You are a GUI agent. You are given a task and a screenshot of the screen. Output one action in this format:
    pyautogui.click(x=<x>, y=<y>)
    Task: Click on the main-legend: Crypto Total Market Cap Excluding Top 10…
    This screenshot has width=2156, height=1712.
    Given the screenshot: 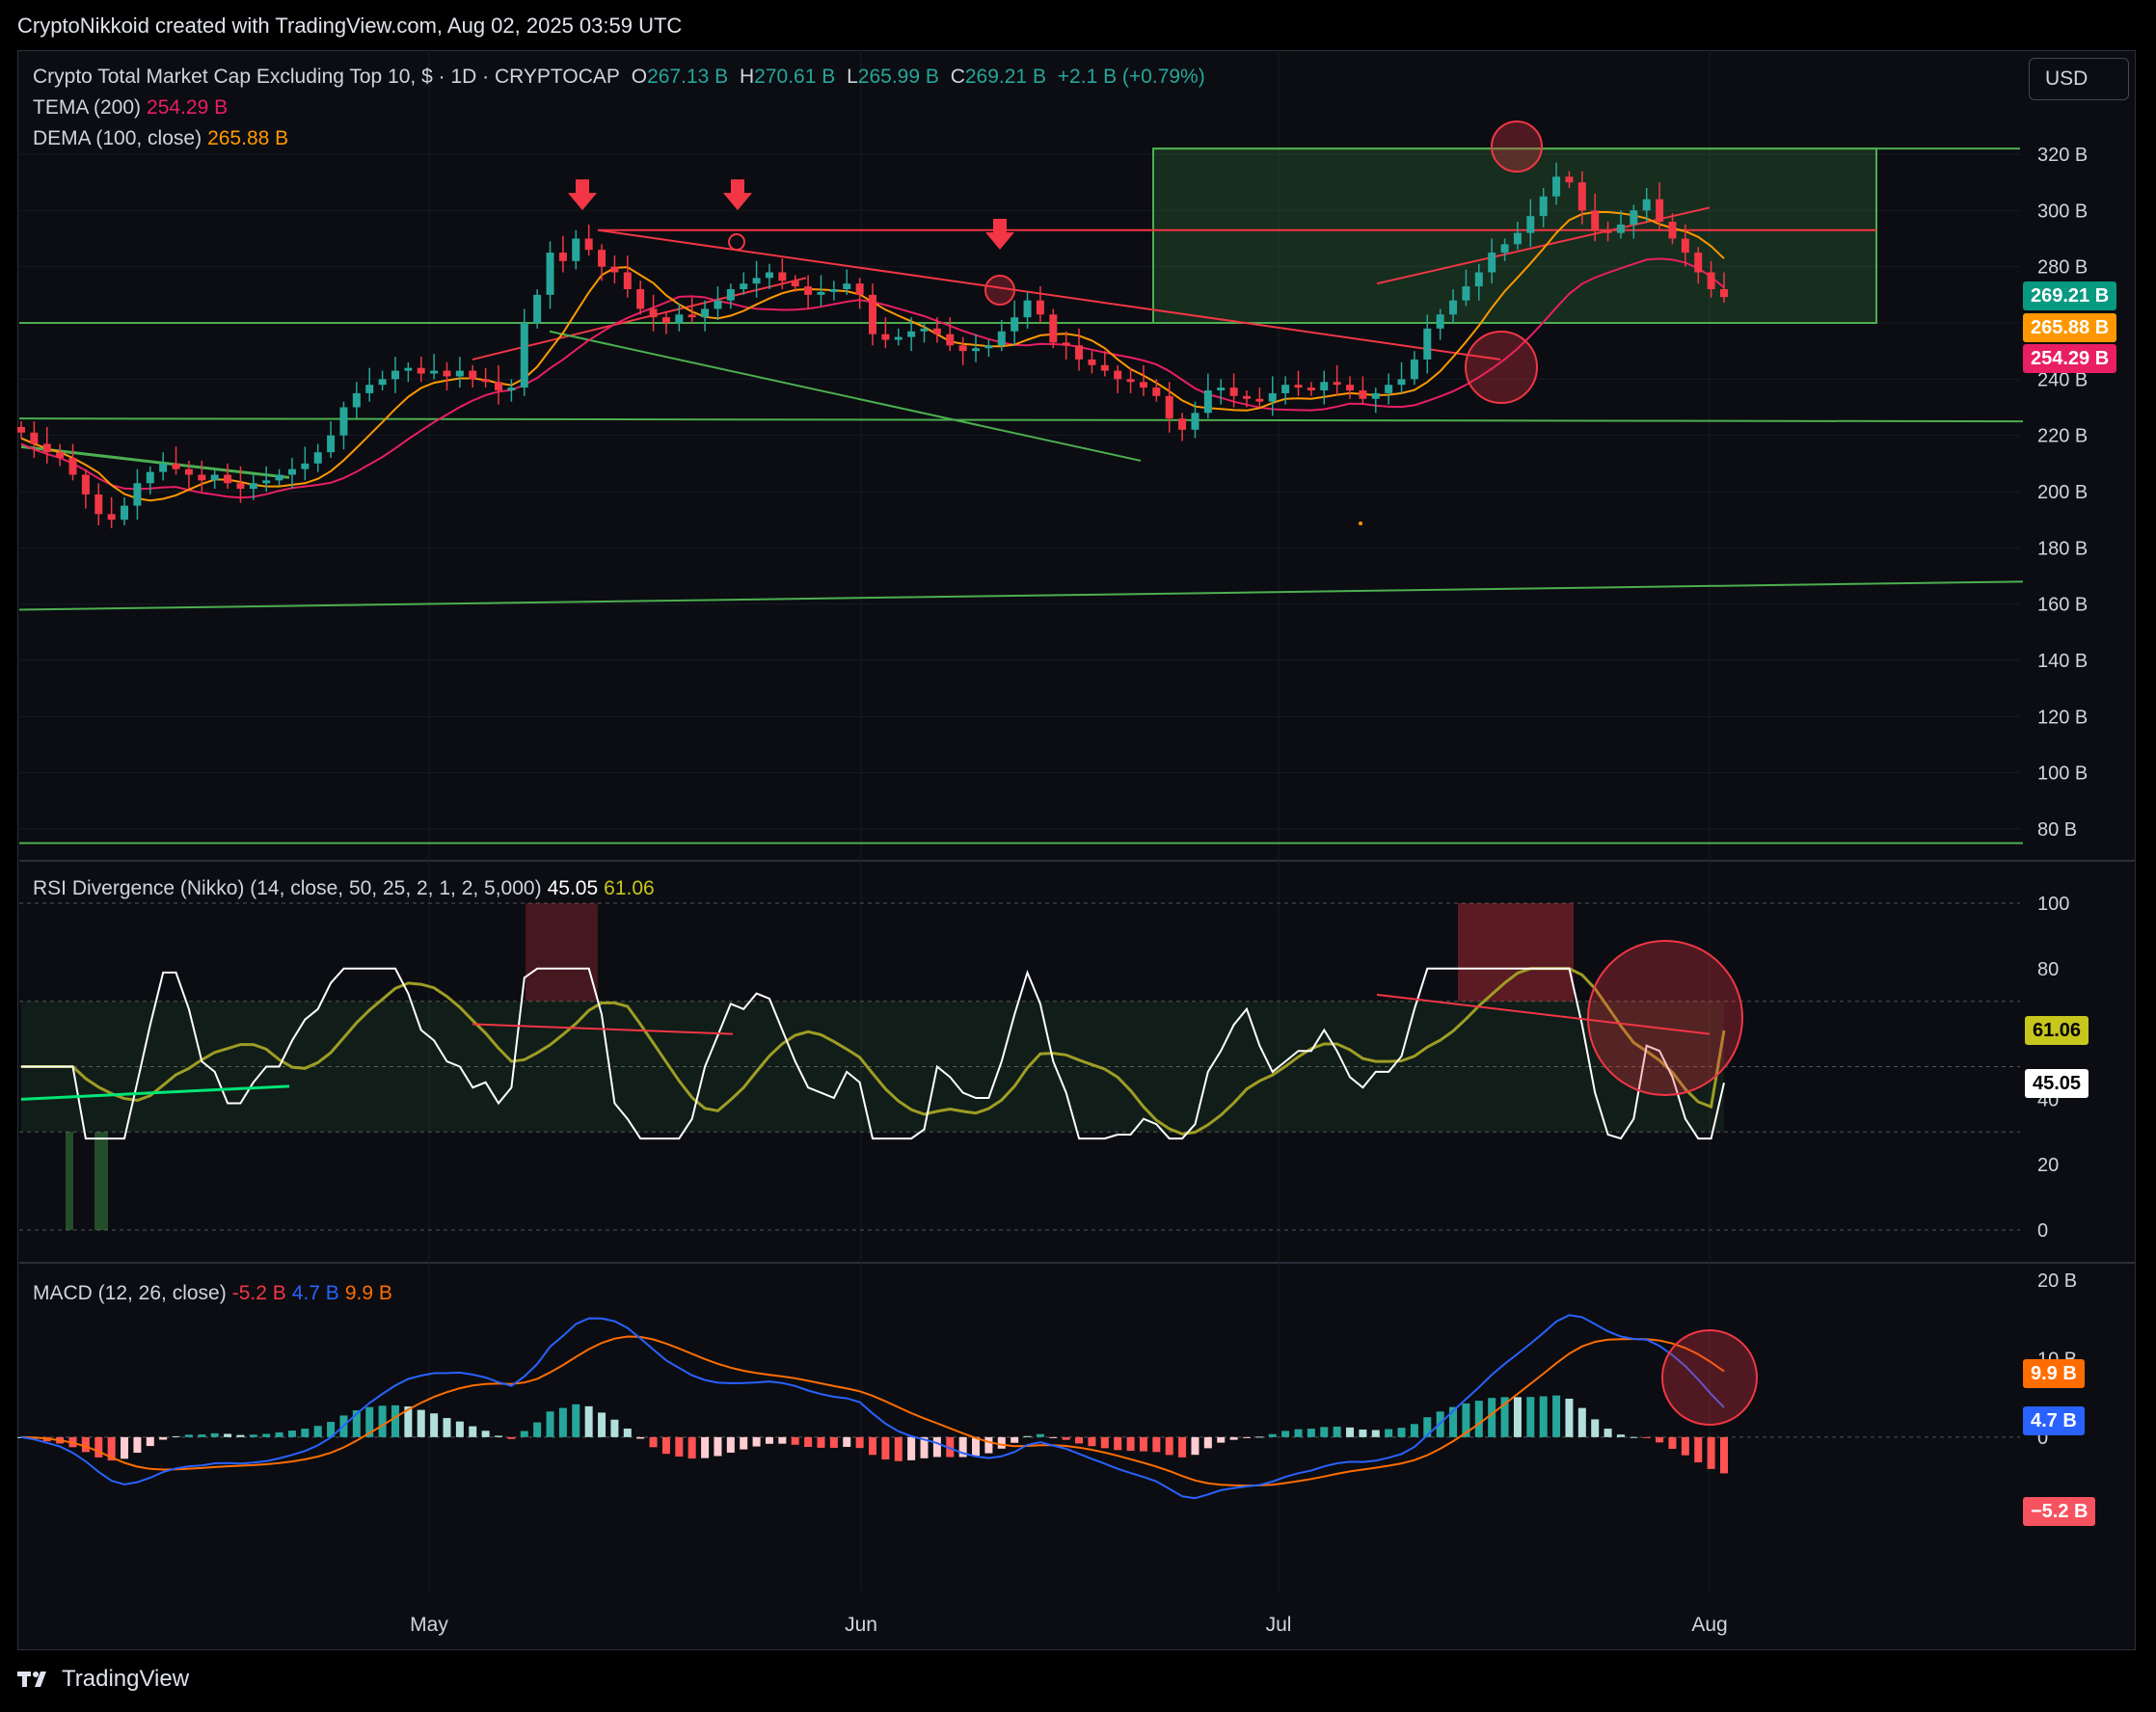 What is the action you would take?
    pyautogui.click(x=622, y=77)
    